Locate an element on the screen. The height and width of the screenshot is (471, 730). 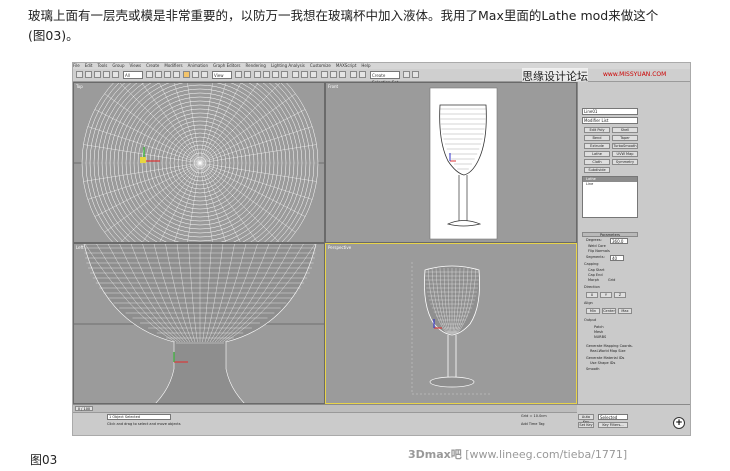
modifier-button: UVW Map is located at coordinates (625, 154).